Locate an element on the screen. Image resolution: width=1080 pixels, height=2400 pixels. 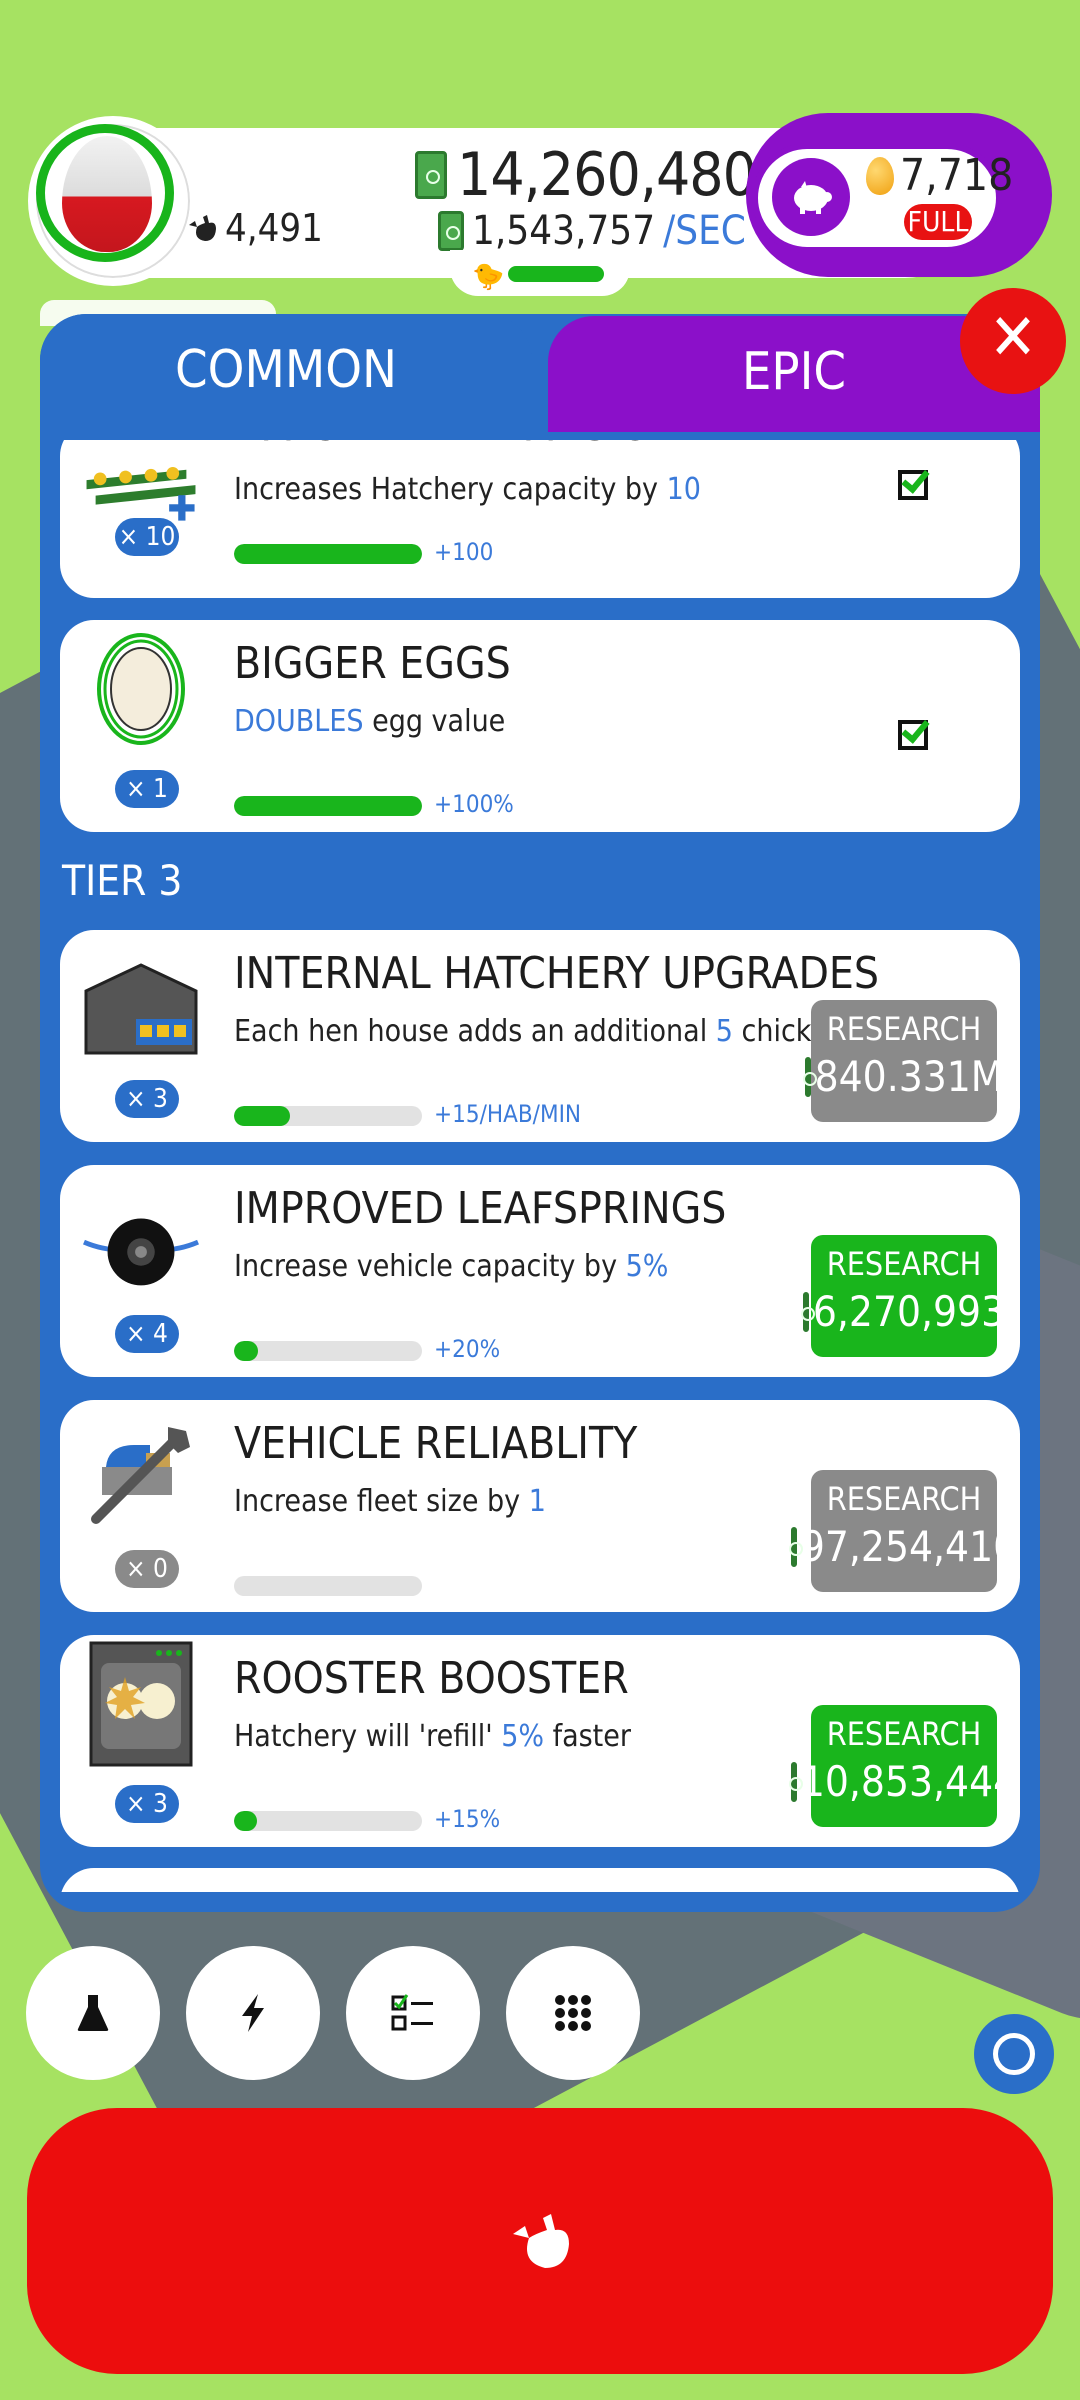
rooster-booster-icon is located at coordinates (141, 1704).